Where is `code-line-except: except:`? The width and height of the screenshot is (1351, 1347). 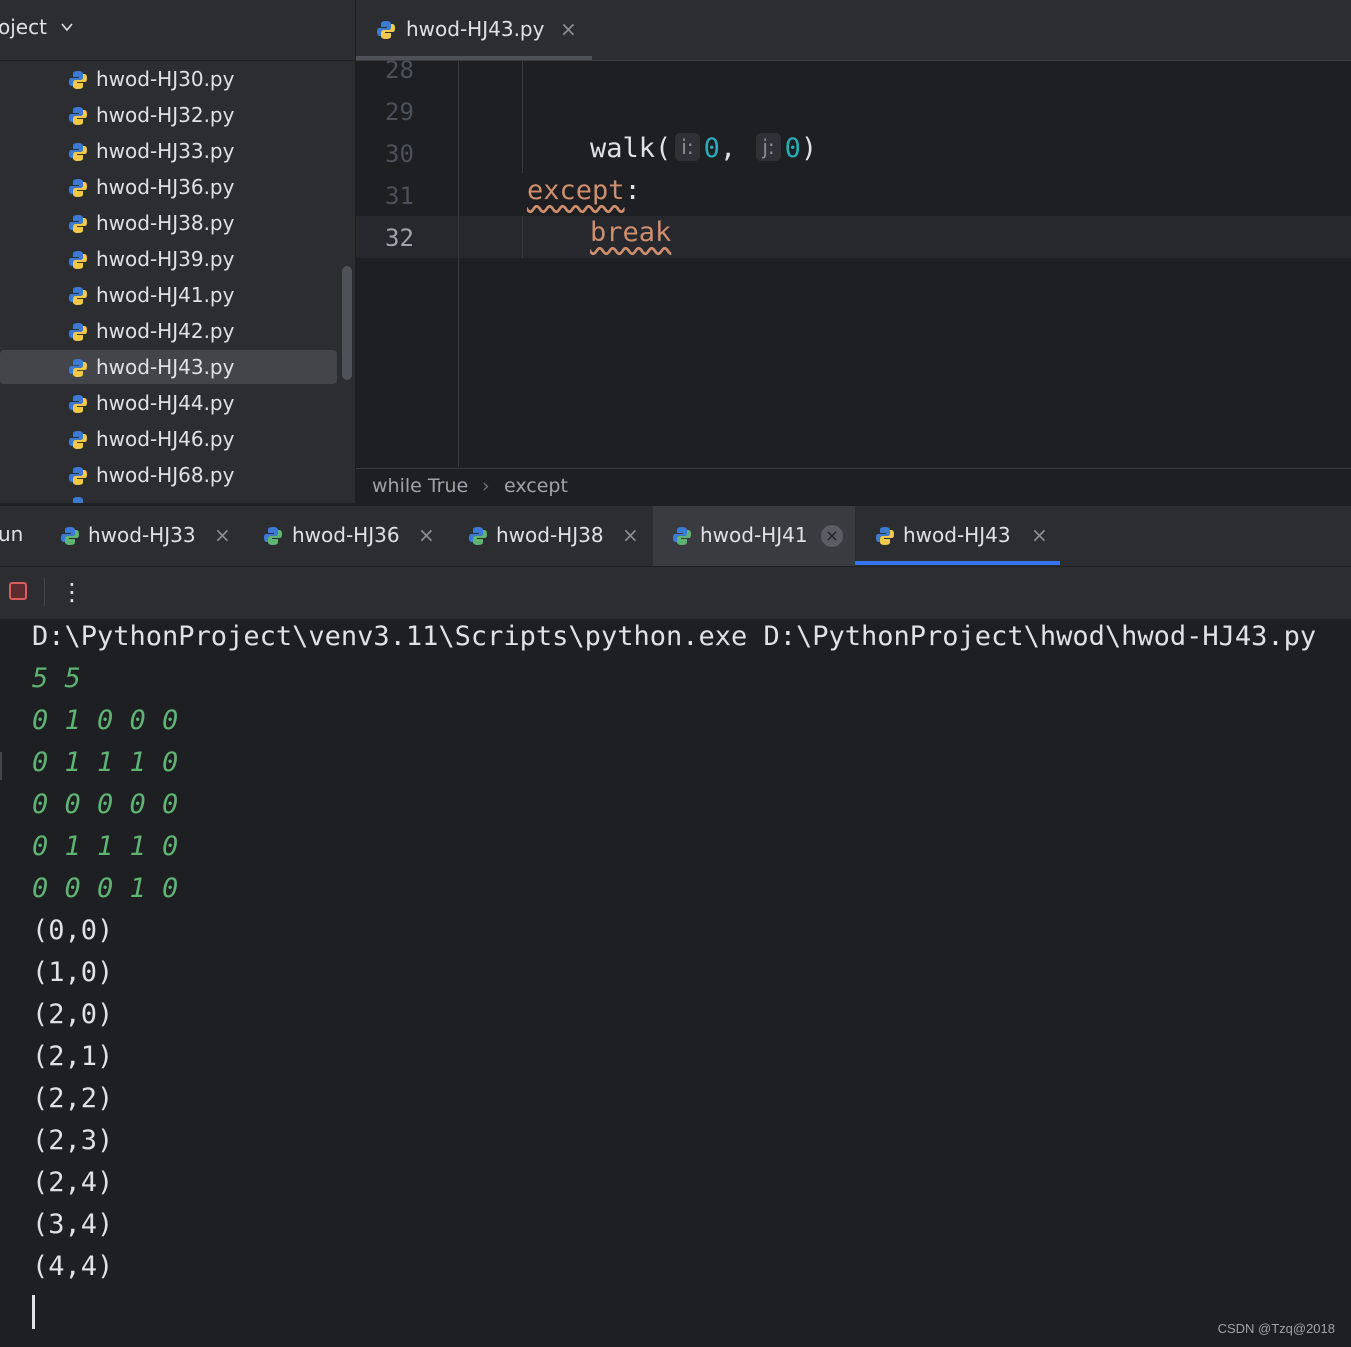
code-line-except: except: is located at coordinates (584, 190).